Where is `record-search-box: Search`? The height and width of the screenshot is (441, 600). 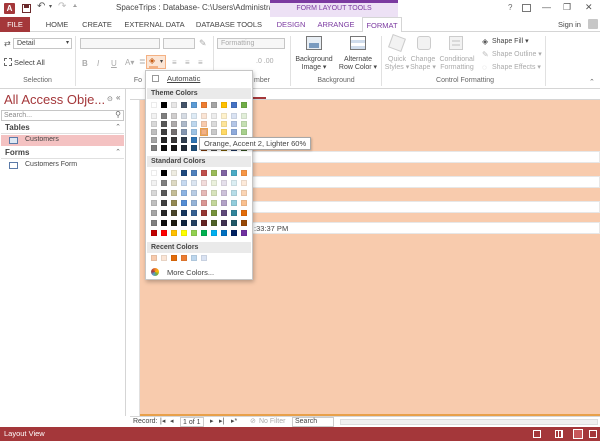
record-search-box: Search is located at coordinates (313, 422).